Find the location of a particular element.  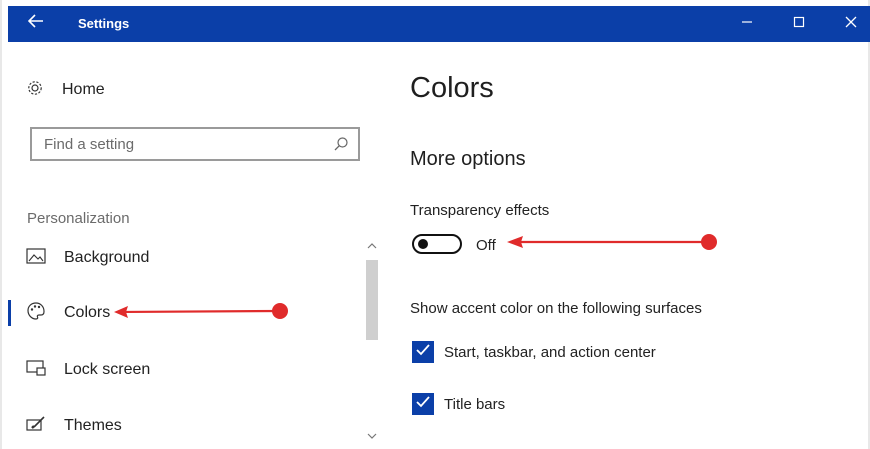

chevron-up-icon is located at coordinates (372, 246).